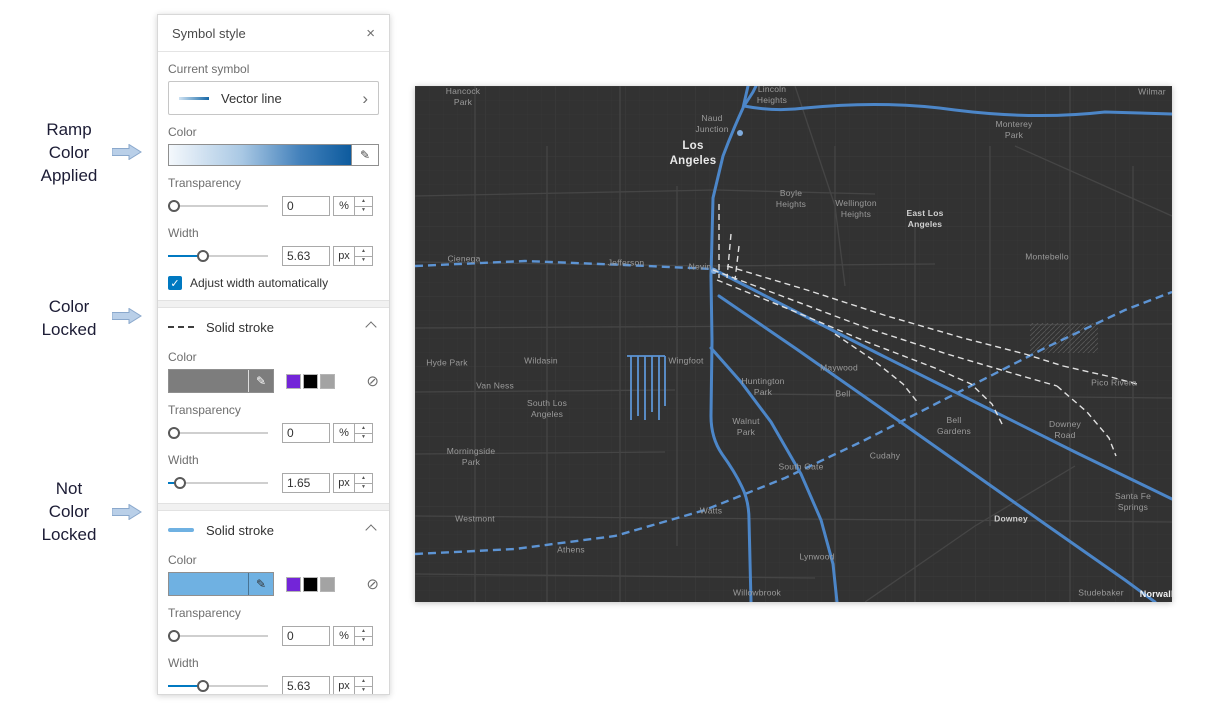 This screenshot has width=1216, height=710. What do you see at coordinates (182, 357) in the screenshot?
I see `stroke1-color-label: Color` at bounding box center [182, 357].